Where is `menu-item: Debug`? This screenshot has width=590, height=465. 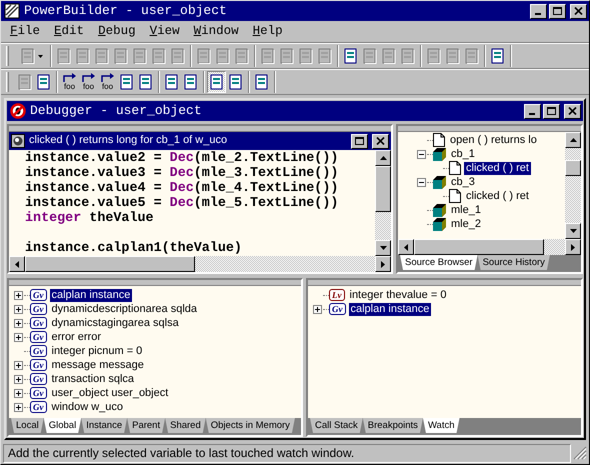
menu-item: Debug is located at coordinates (117, 31).